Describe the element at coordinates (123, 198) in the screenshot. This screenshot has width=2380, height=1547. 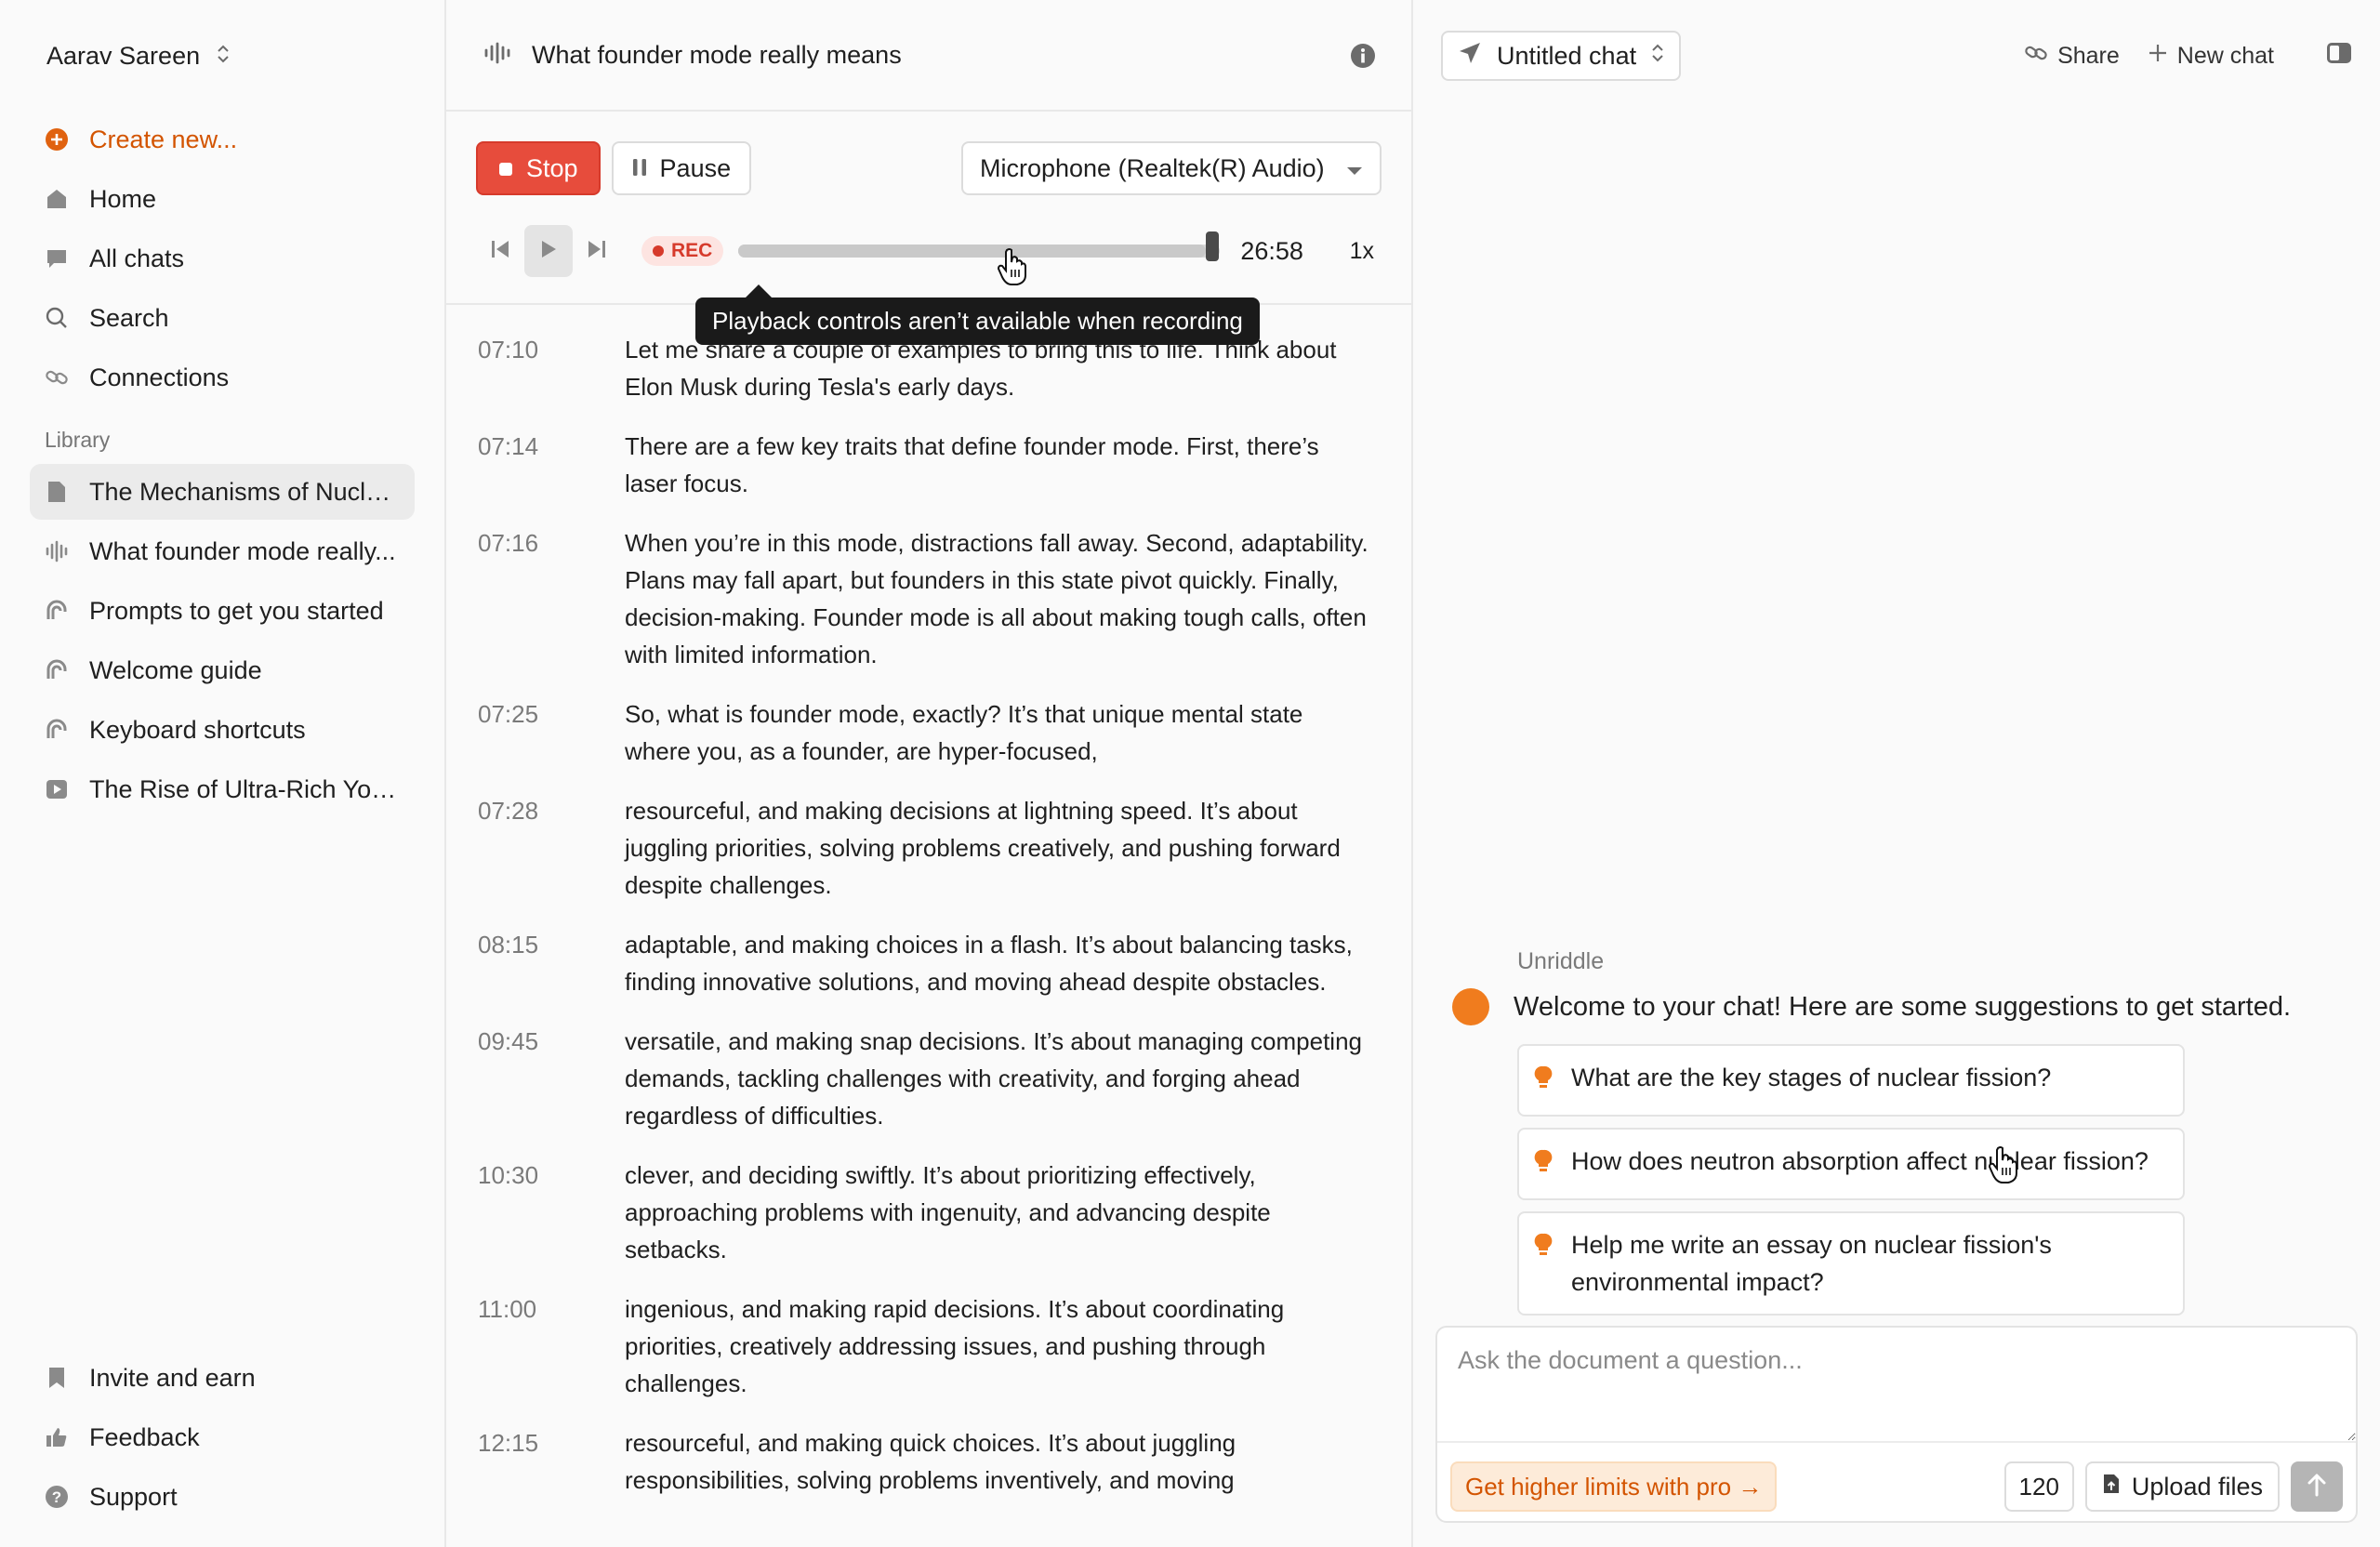
I see `sidebar-item-label: Home` at that location.